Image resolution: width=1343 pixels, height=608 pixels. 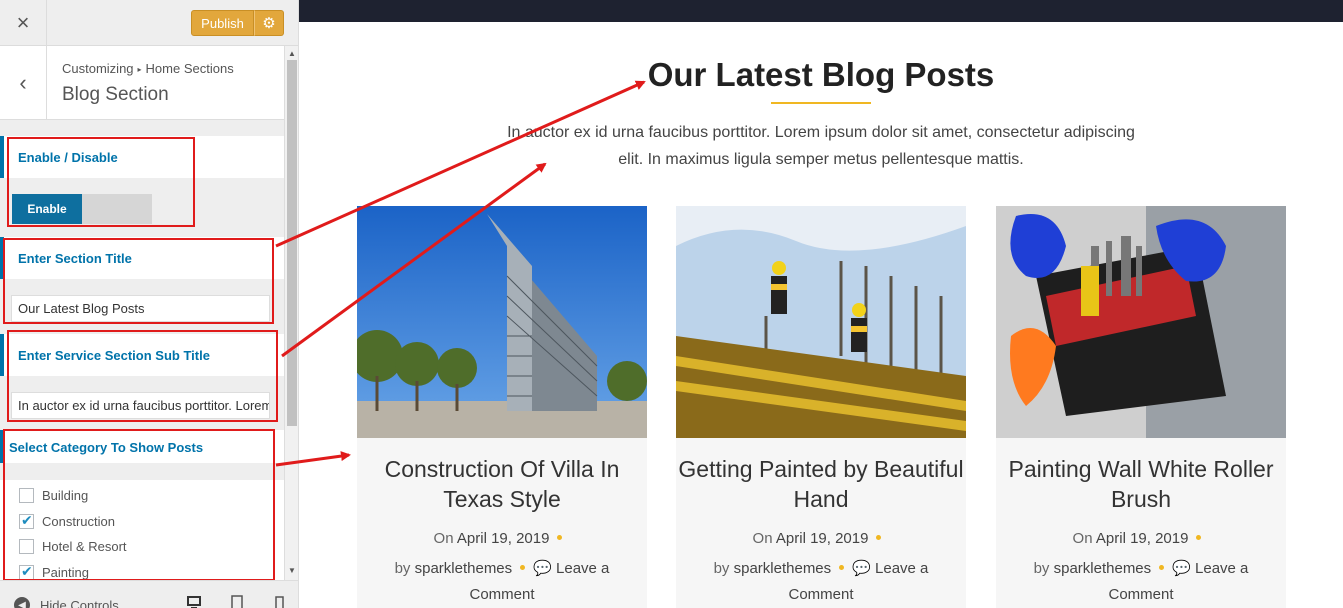 I want to click on customizer-footer: ◀ Hide Controls, so click(x=149, y=594).